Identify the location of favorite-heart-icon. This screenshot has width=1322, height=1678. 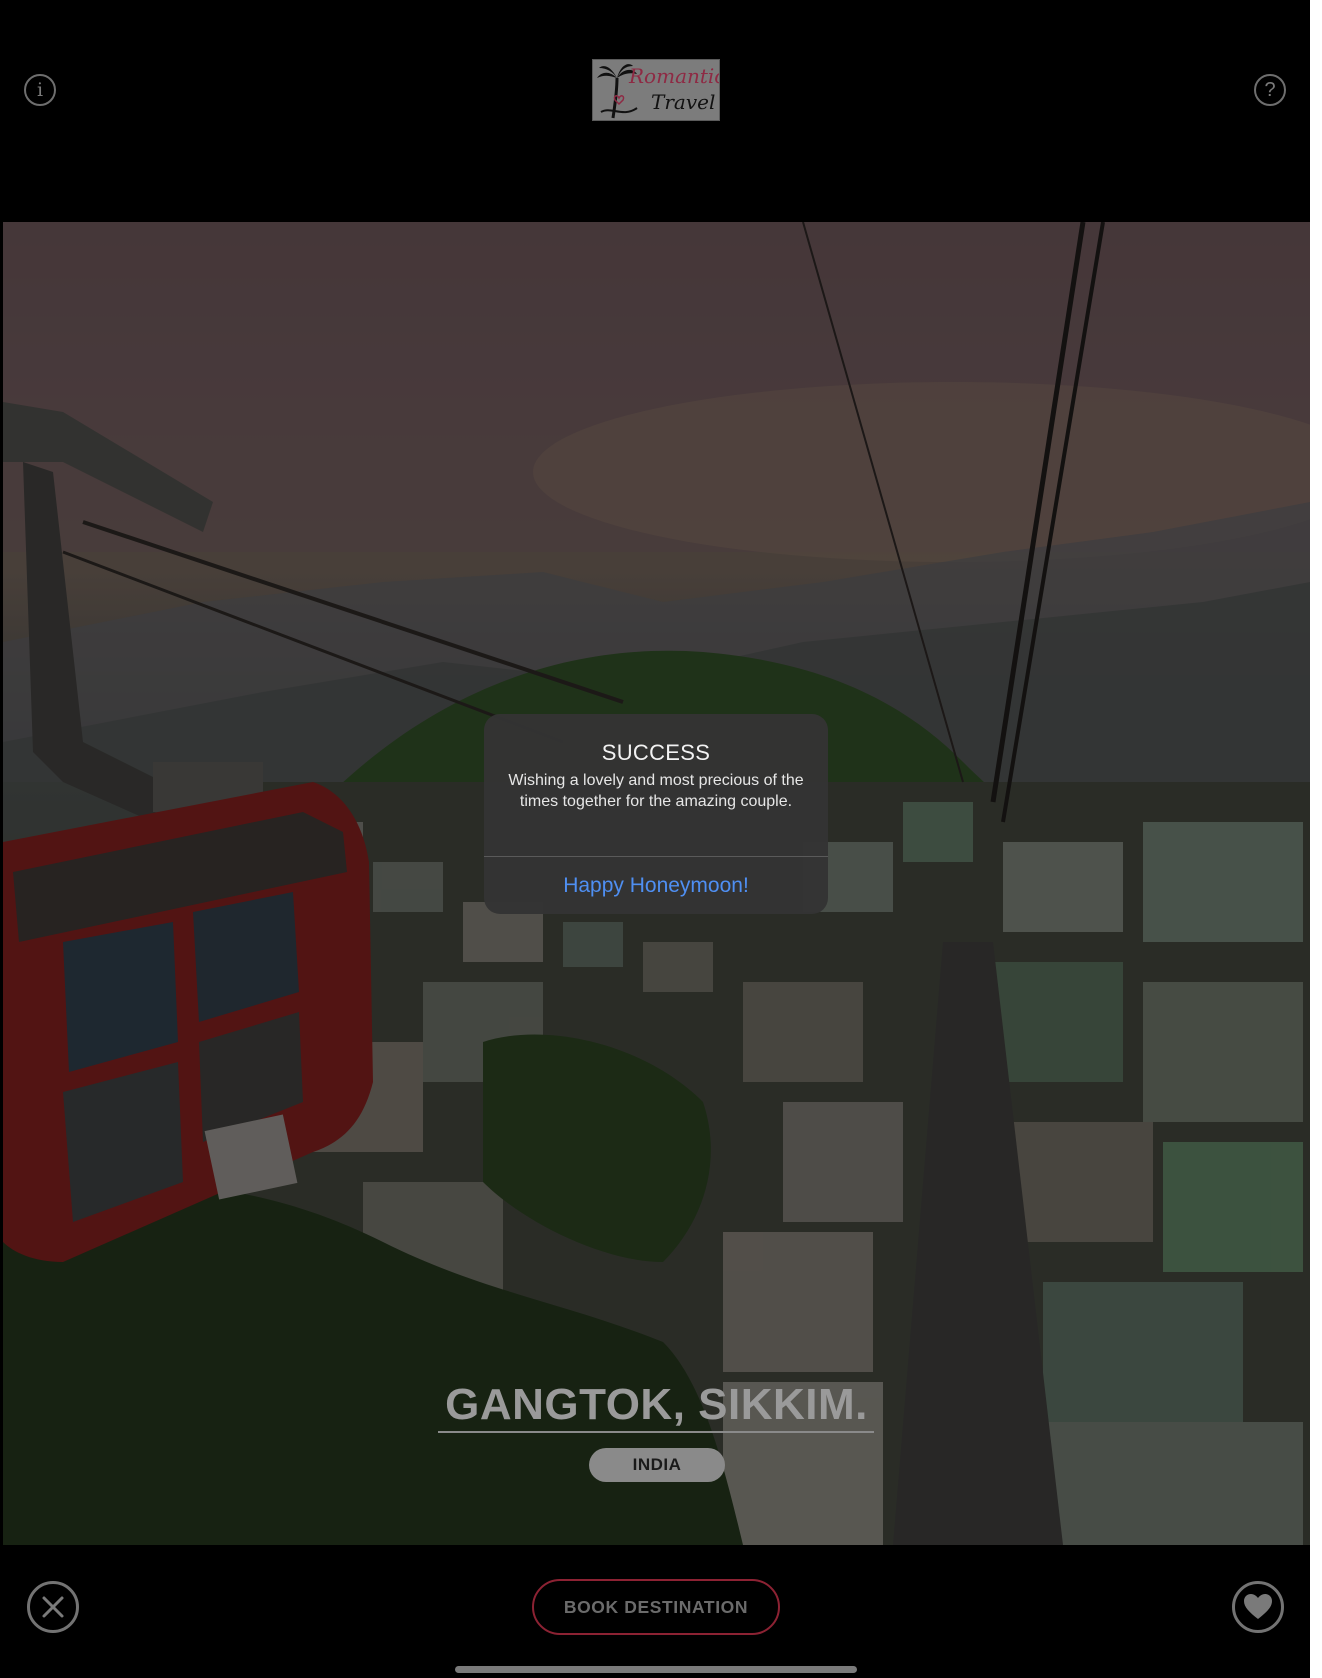
(1258, 1607).